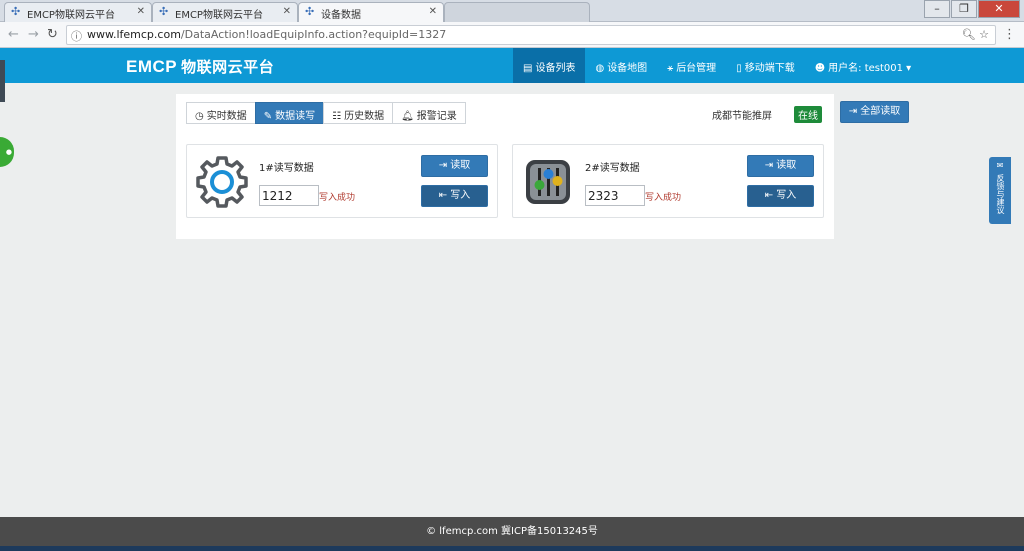 This screenshot has width=1024, height=551. I want to click on gear-icon, so click(222, 182).